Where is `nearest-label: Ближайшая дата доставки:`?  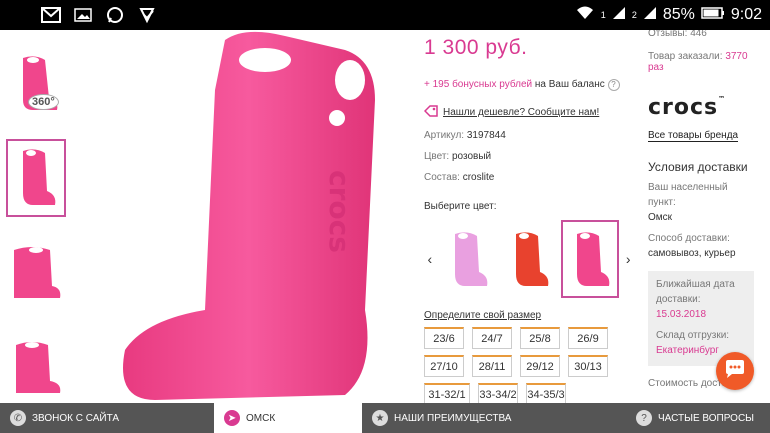
nearest-label: Ближайшая дата доставки: is located at coordinates (695, 292).